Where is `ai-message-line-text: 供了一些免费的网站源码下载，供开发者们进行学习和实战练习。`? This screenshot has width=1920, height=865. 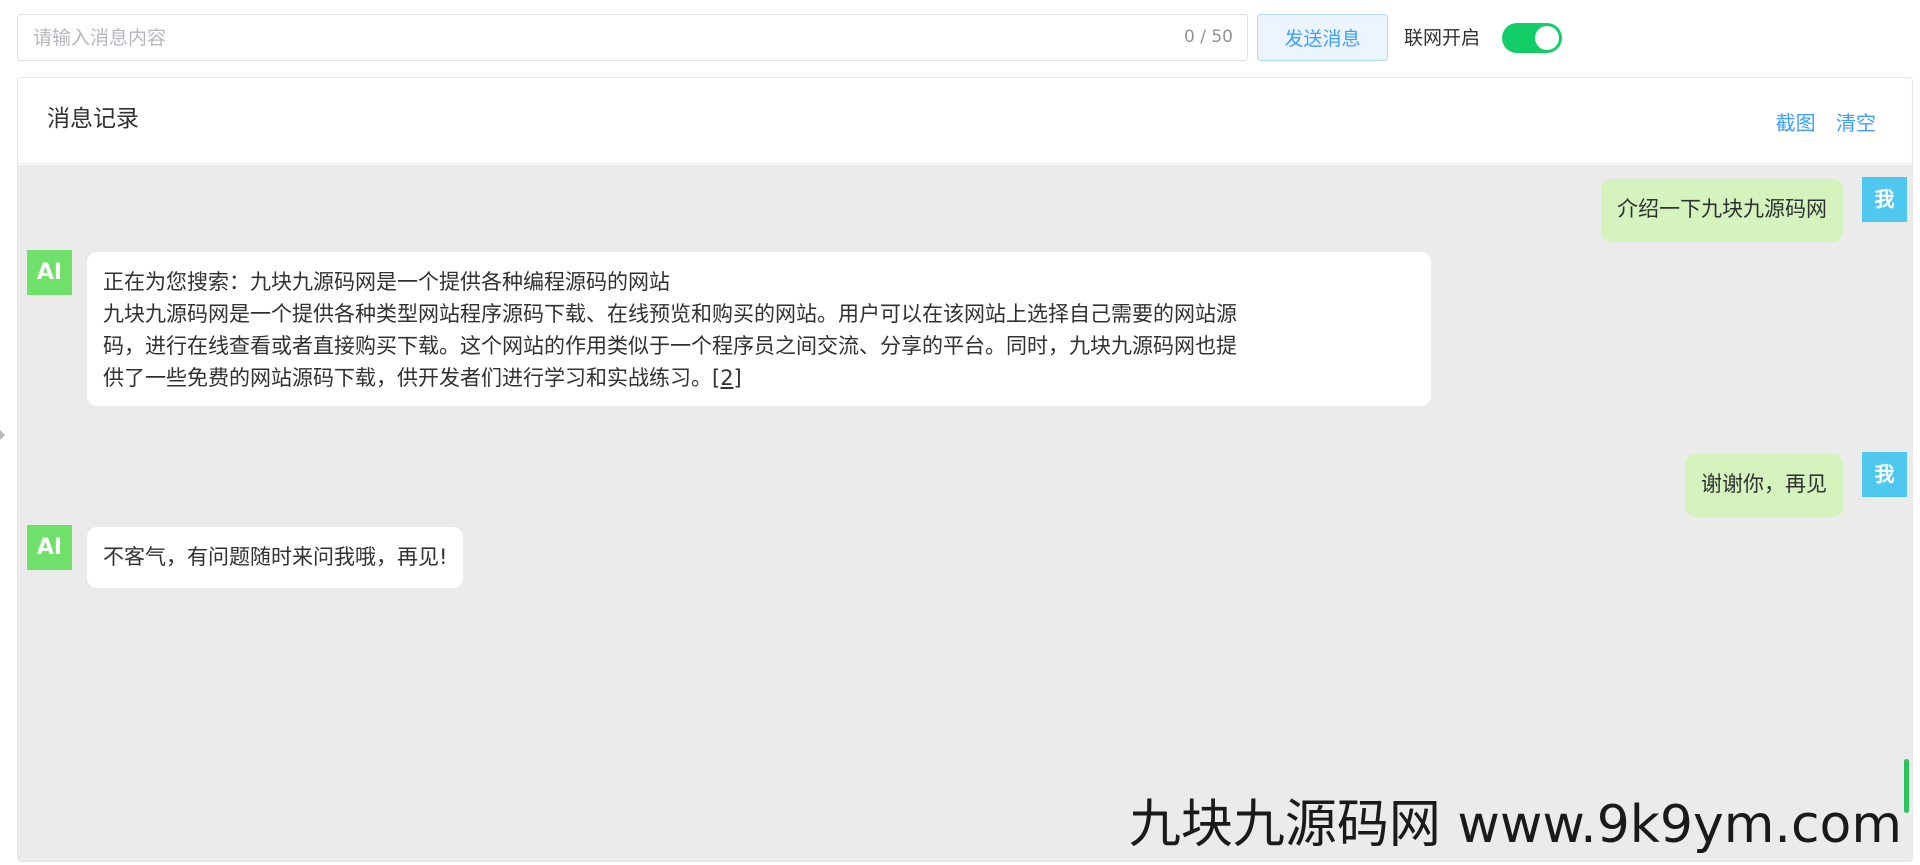
ai-message-line-text: 供了一些免费的网站源码下载，供开发者们进行学习和实战练习。 is located at coordinates (407, 378).